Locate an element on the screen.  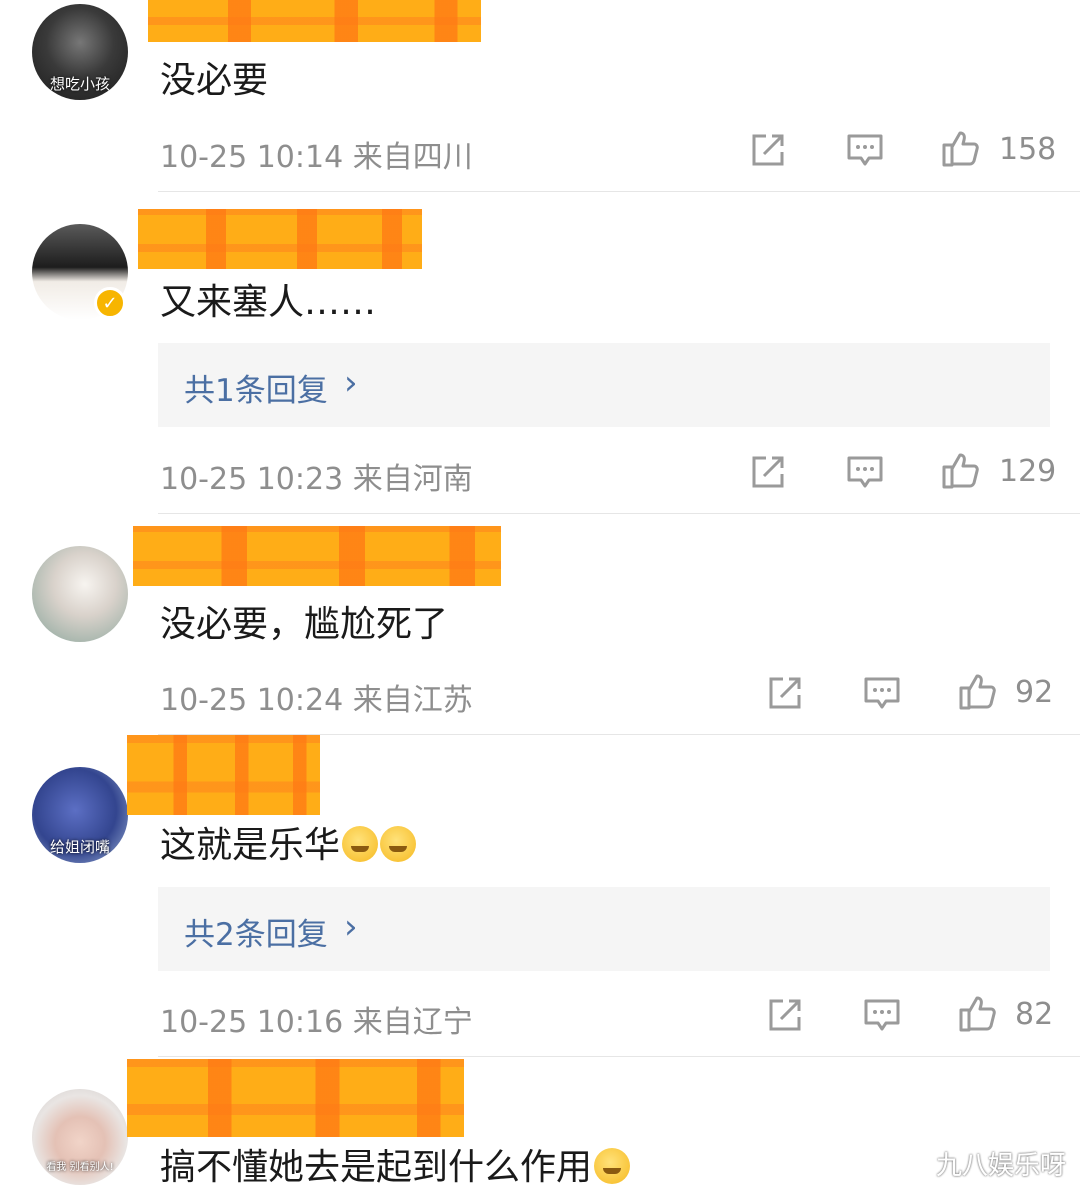
comment-meta: 10-25 10:23 来自河南 is located at coordinates (316, 476).